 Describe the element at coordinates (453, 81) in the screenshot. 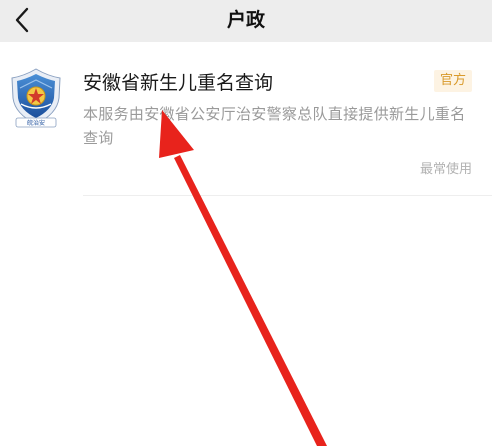

I see `official-badge: 官方` at that location.